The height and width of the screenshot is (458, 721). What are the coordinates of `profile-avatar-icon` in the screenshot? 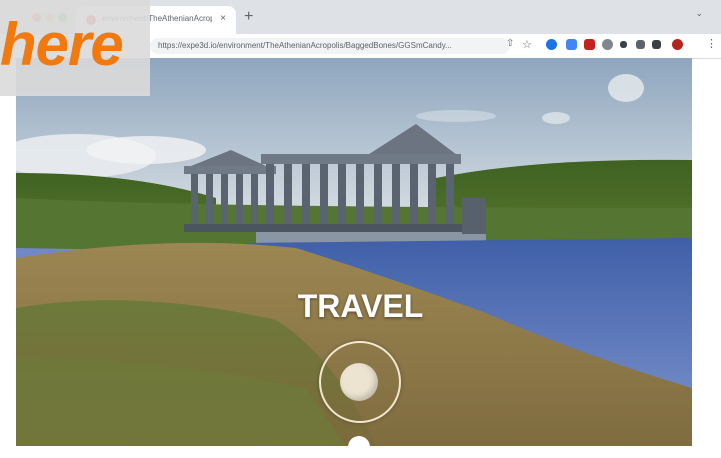 It's located at (677, 44).